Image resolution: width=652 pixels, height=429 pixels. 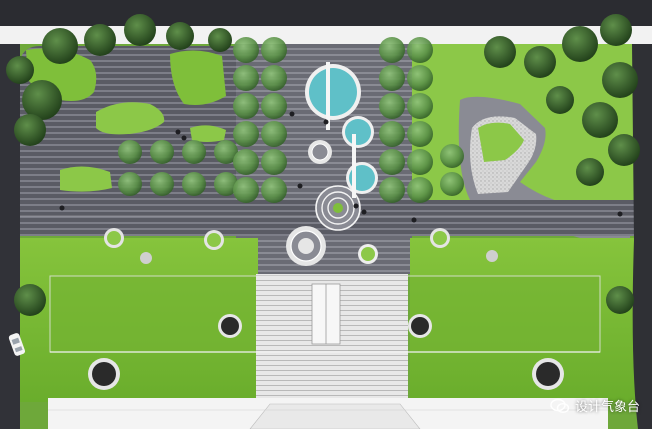 I want to click on lower-left-lawn-band, so click(x=155, y=313).